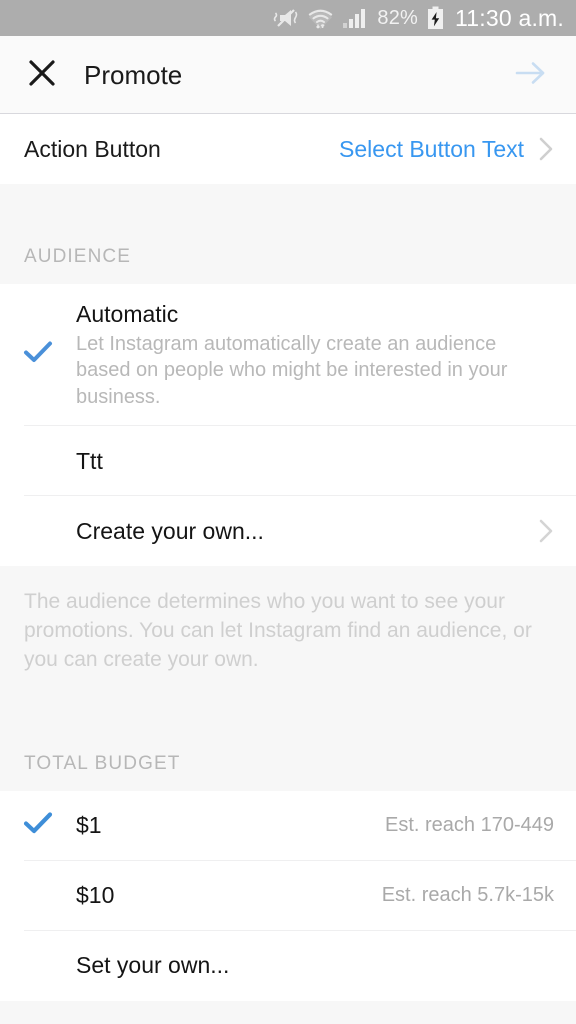 The image size is (576, 1024). I want to click on budget-option-10: $10 Est. reach 5.7k-15k, so click(288, 895).